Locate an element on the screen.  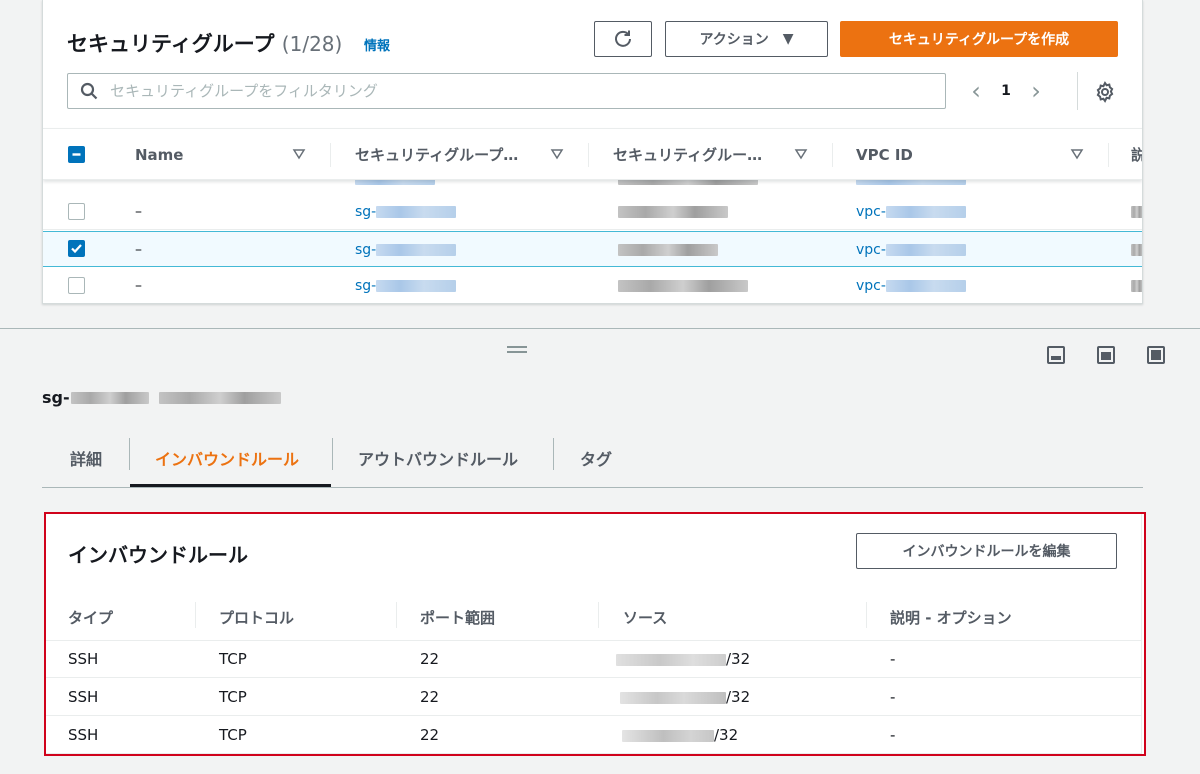
column-header-port-range: ポート範囲 is located at coordinates (458, 617).